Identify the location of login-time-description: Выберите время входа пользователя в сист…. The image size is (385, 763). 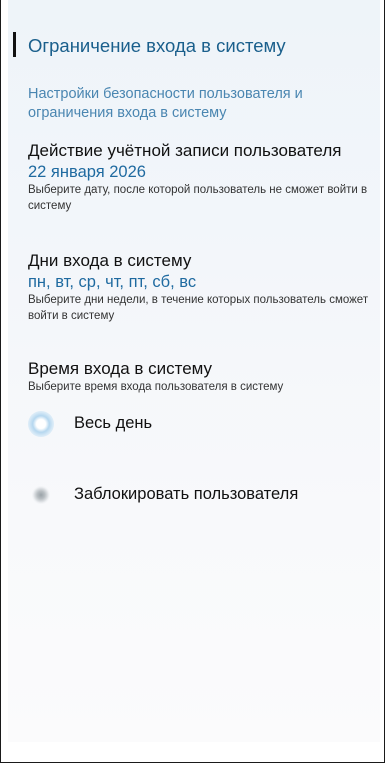
(156, 387).